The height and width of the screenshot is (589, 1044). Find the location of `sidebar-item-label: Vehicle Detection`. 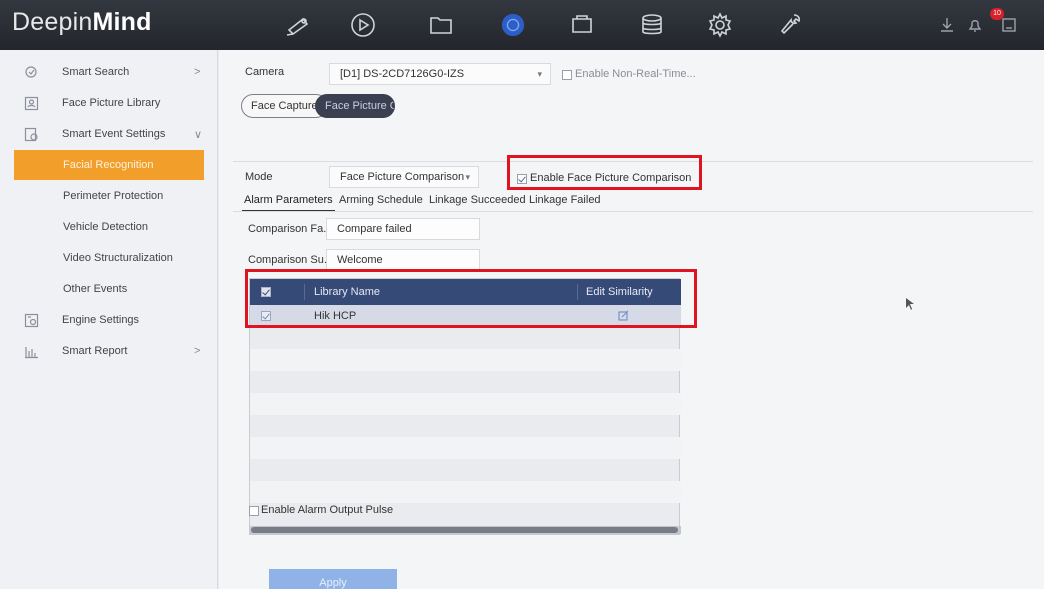

sidebar-item-label: Vehicle Detection is located at coordinates (105, 227).